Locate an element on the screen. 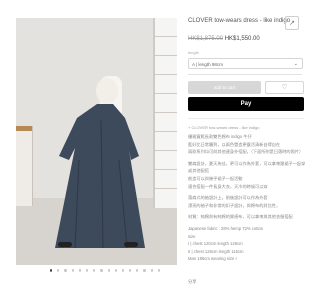  product-title: CLOVER tow-wears dress - like indigo is located at coordinates (239, 21).